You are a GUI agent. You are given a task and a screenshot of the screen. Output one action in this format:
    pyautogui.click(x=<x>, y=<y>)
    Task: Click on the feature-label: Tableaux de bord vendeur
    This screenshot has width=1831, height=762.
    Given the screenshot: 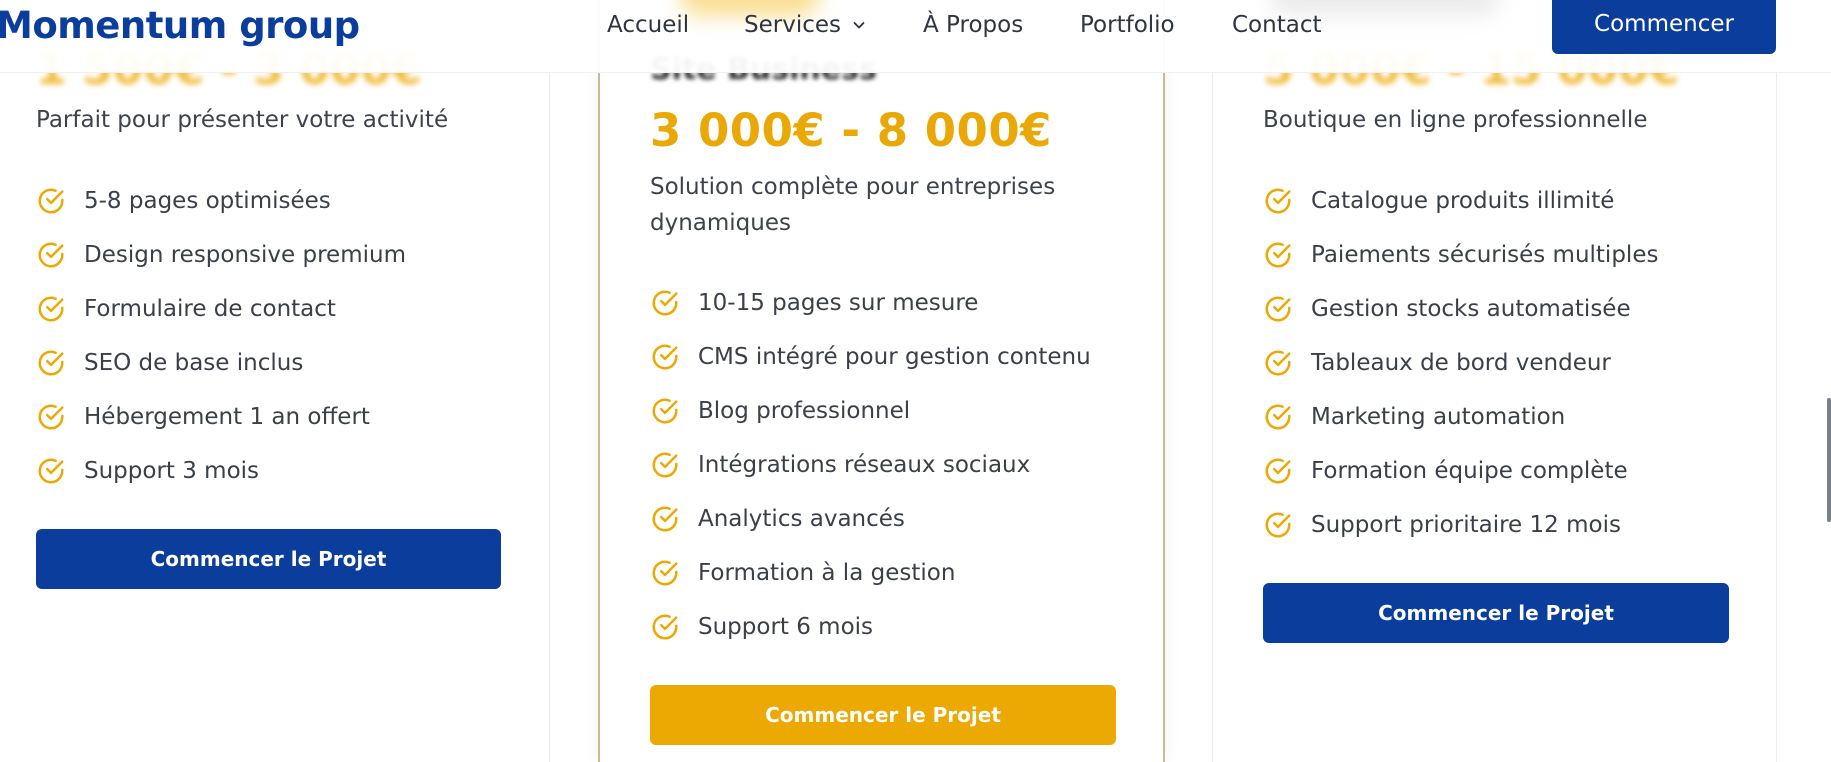 What is the action you would take?
    pyautogui.click(x=1461, y=363)
    